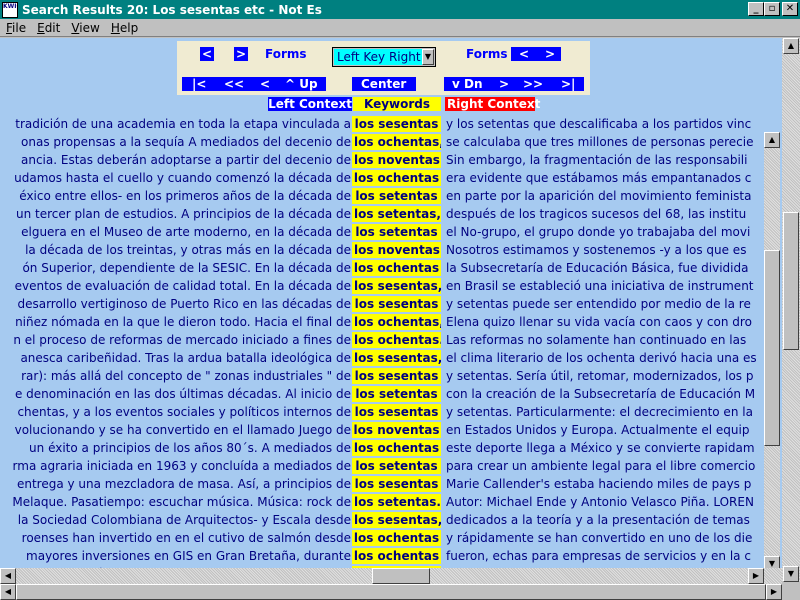  Describe the element at coordinates (791, 46) in the screenshot. I see `window-scroll-up-arrow-icon: ▲` at that location.